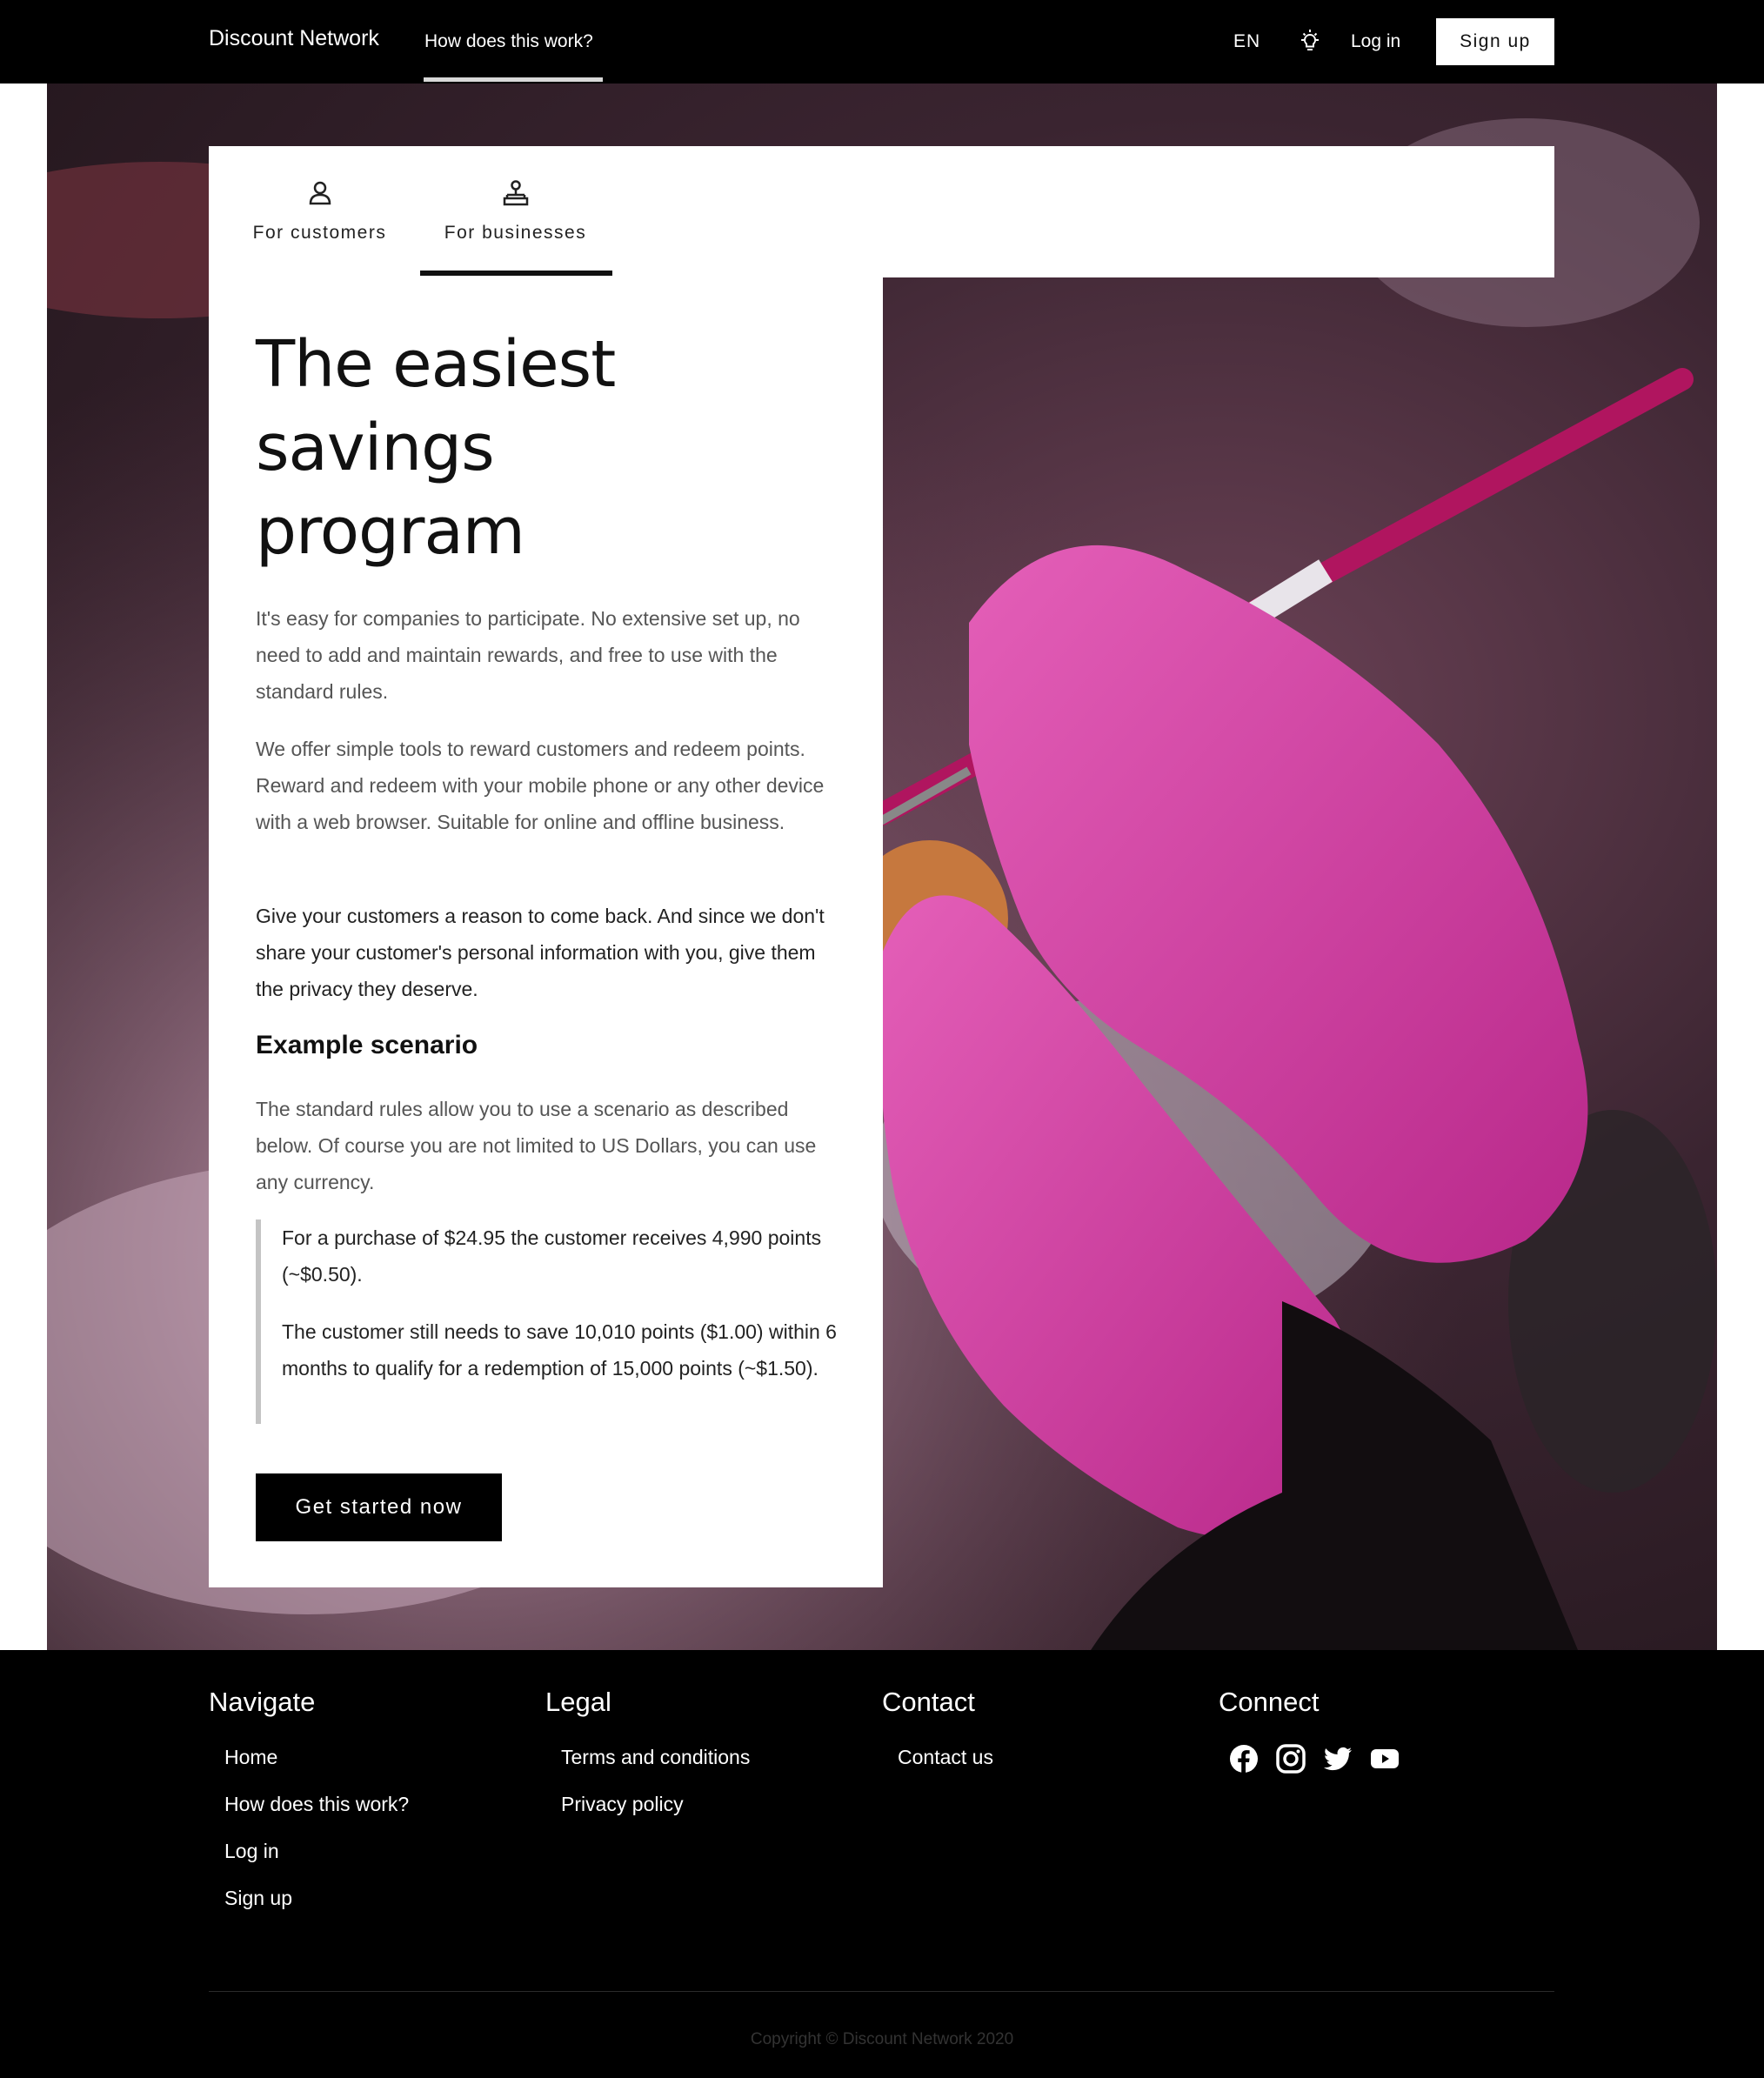 The height and width of the screenshot is (2078, 1764). I want to click on twitter-icon, so click(1338, 1759).